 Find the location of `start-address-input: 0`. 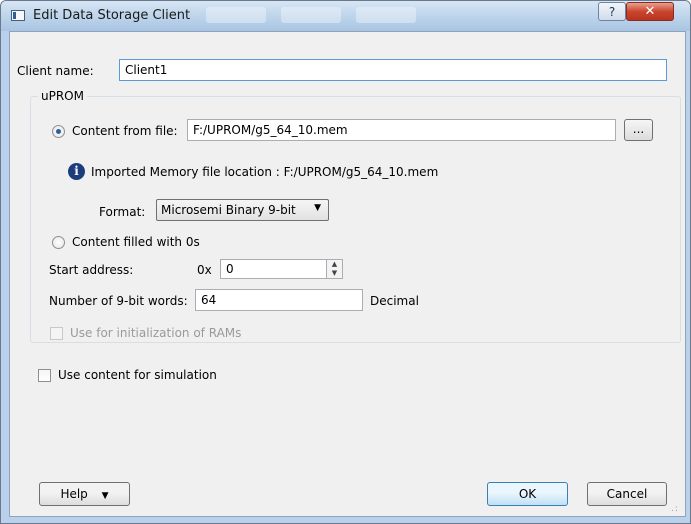

start-address-input: 0 is located at coordinates (273, 269).